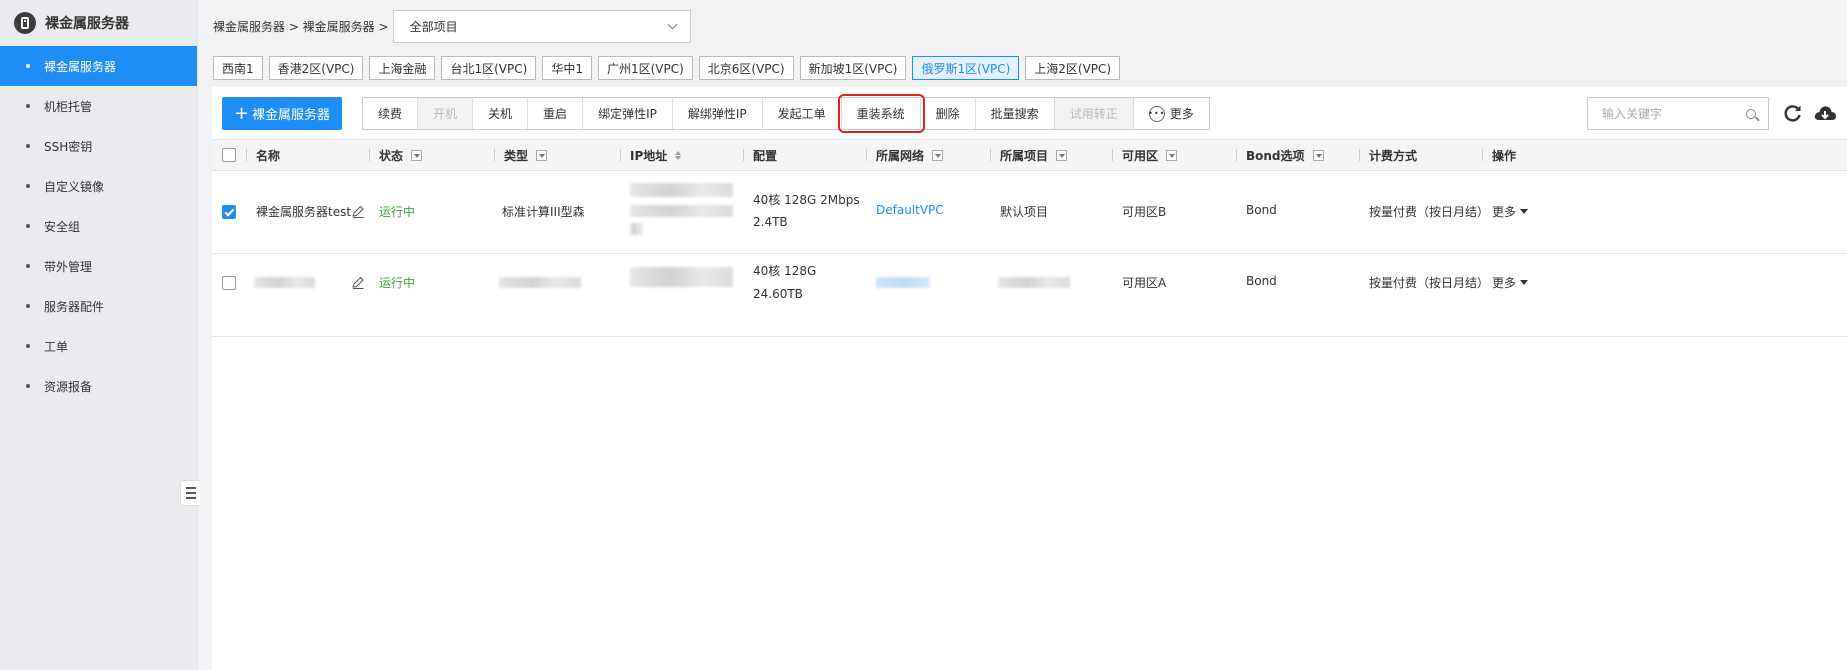 Image resolution: width=1847 pixels, height=670 pixels. I want to click on column-header-status: 状态, so click(396, 155).